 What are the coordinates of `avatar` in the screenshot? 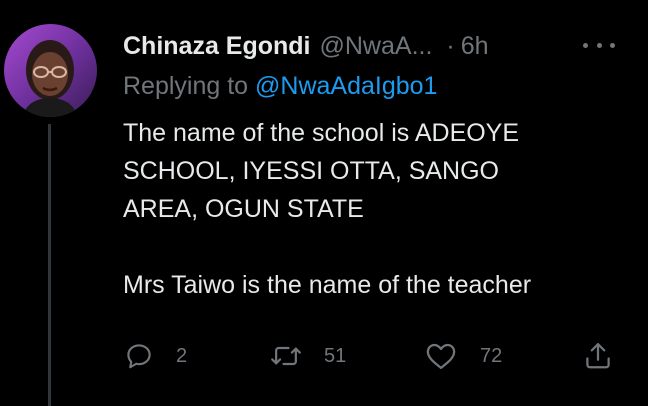 It's located at (50, 70).